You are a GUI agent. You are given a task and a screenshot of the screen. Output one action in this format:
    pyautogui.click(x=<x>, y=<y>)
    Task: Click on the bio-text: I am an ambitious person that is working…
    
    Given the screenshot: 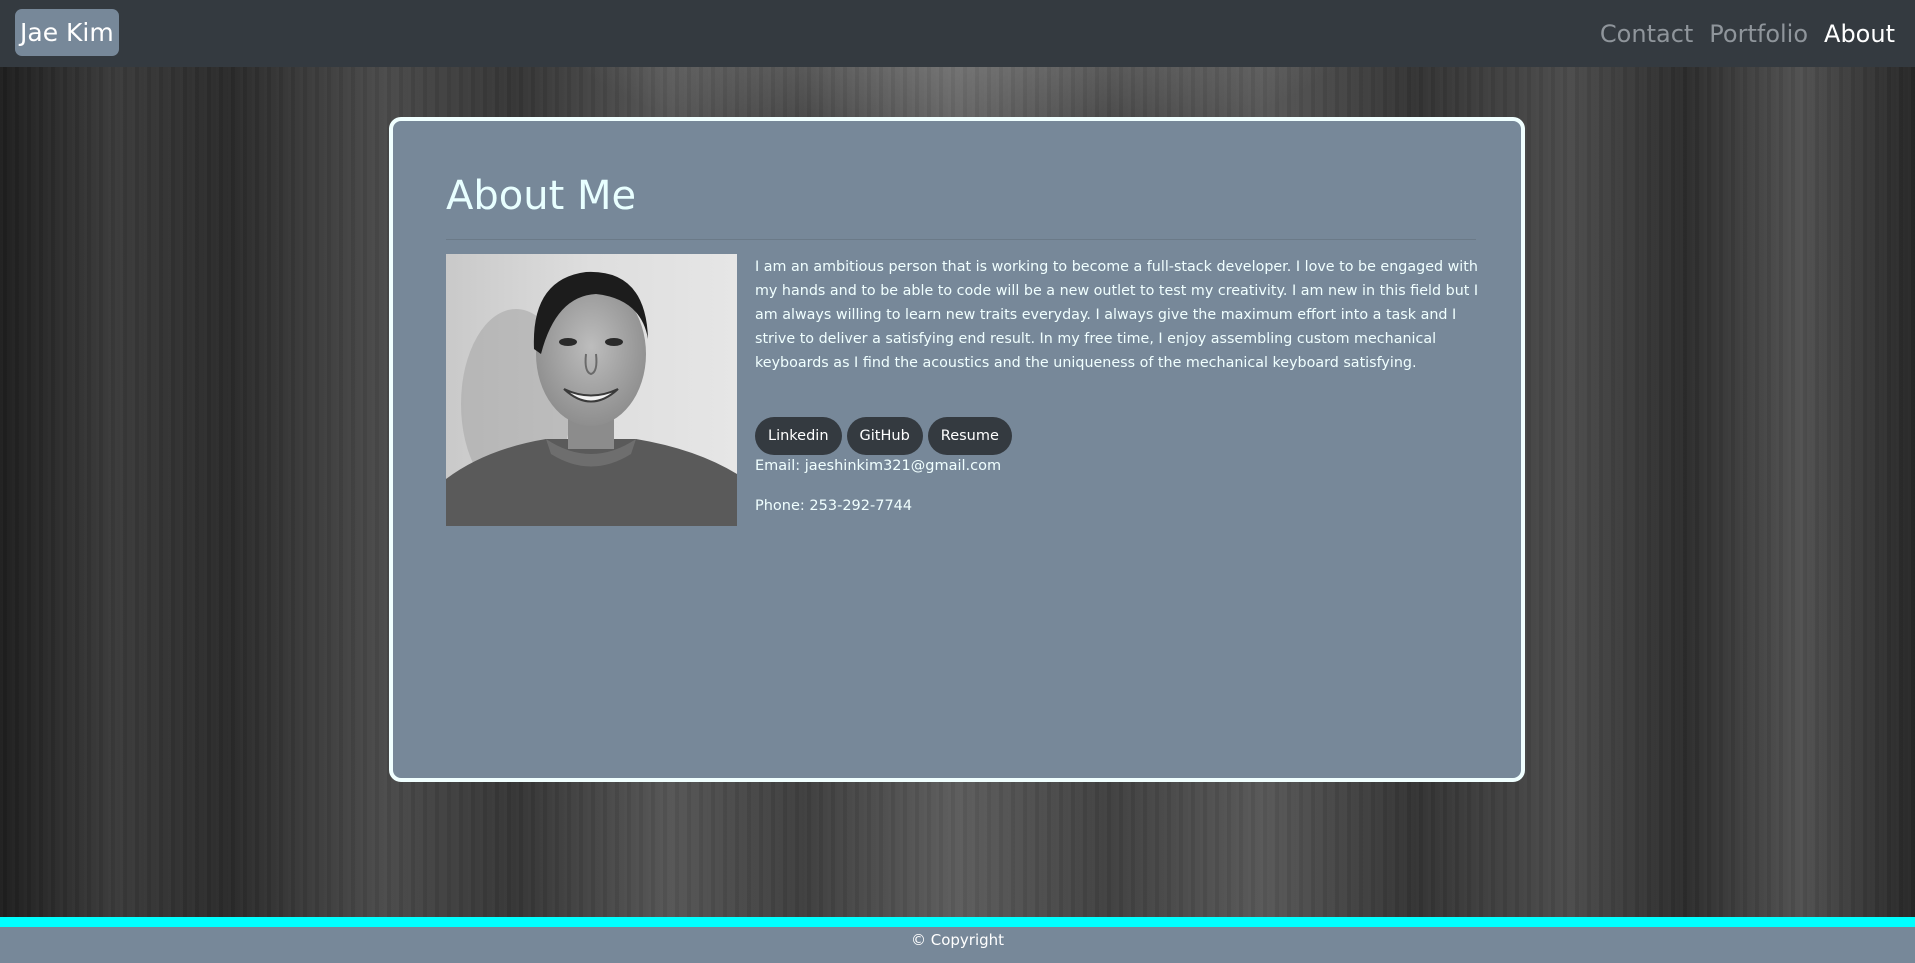 What is the action you would take?
    pyautogui.click(x=1117, y=315)
    